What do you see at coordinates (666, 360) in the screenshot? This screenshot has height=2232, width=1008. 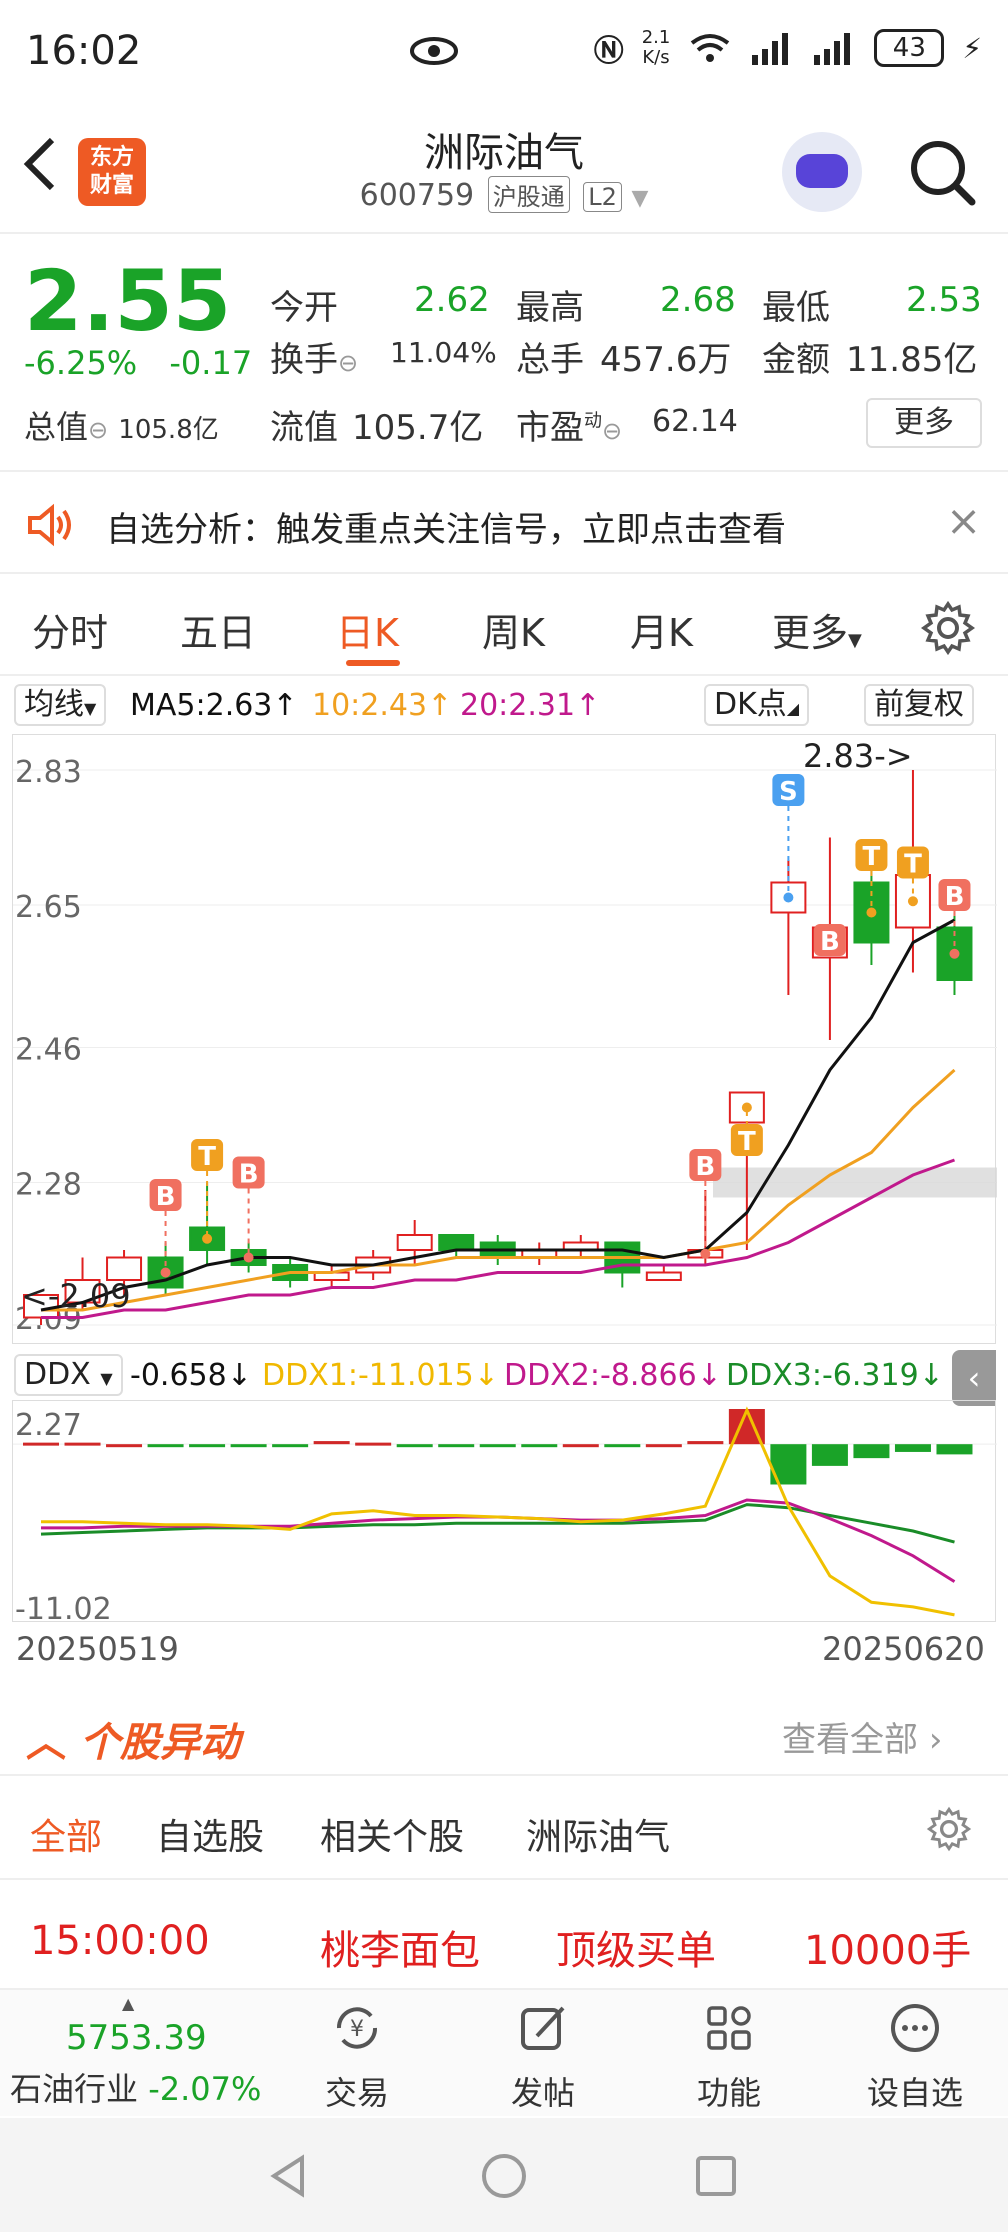 I see `volume-value: 457.6万` at bounding box center [666, 360].